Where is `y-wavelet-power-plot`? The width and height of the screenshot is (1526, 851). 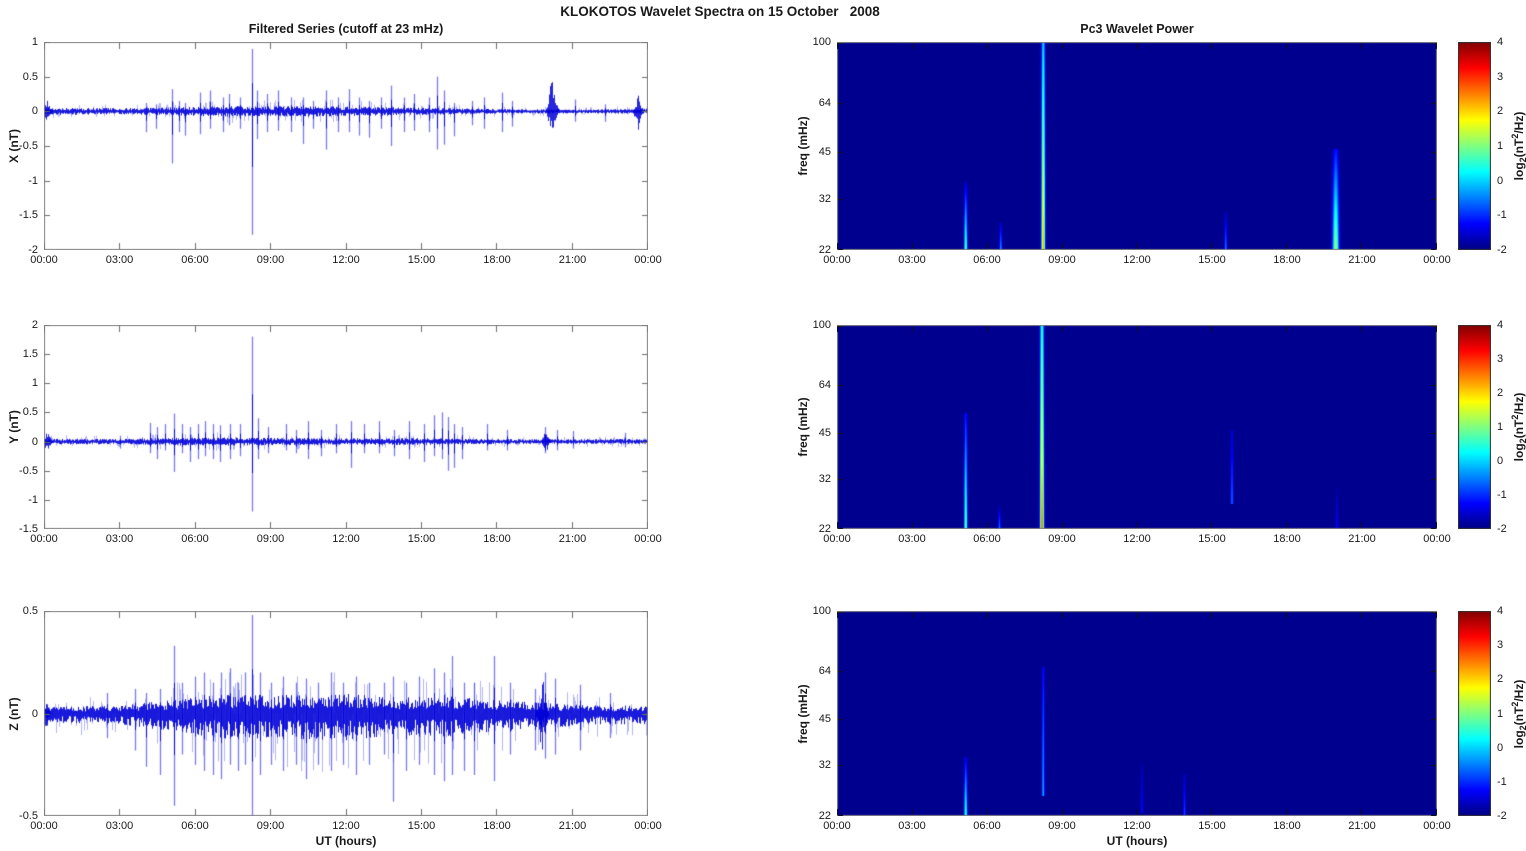
y-wavelet-power-plot is located at coordinates (1137, 427).